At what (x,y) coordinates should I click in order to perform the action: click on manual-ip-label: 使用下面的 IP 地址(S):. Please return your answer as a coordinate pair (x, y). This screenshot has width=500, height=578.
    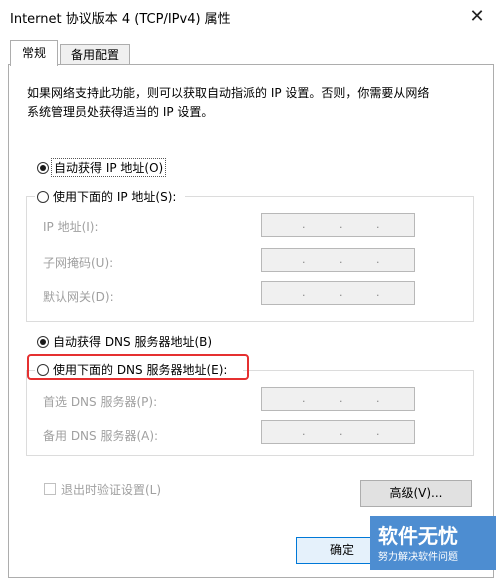
    Looking at the image, I should click on (115, 197).